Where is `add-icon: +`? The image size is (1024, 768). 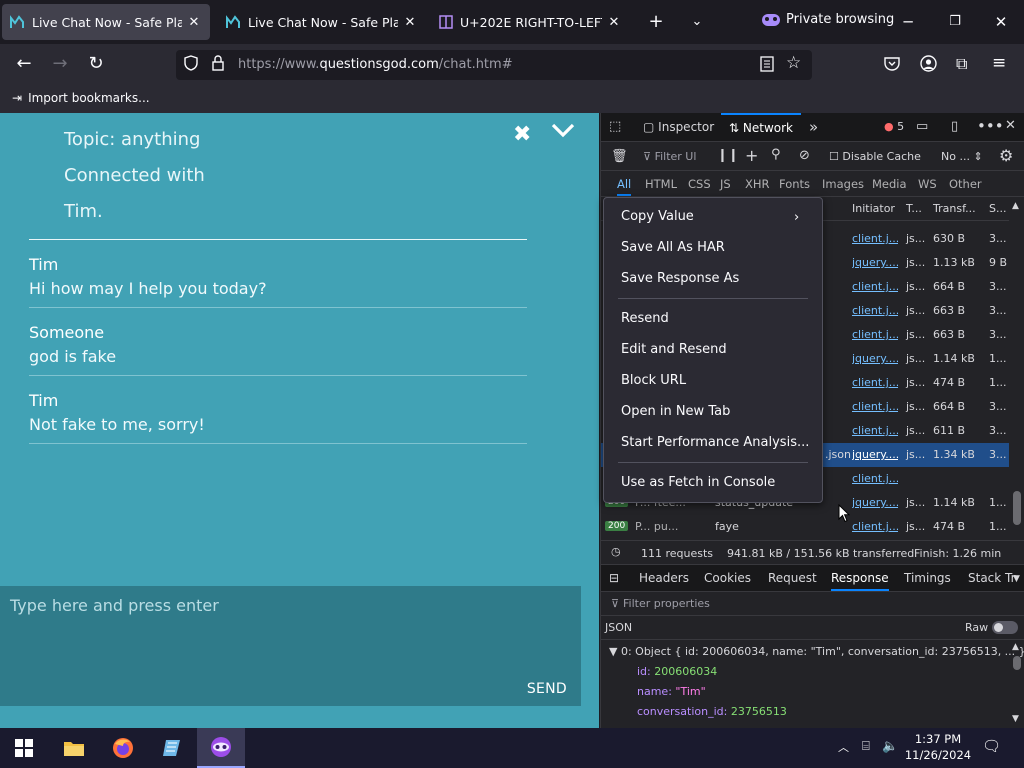
add-icon: + is located at coordinates (751, 155).